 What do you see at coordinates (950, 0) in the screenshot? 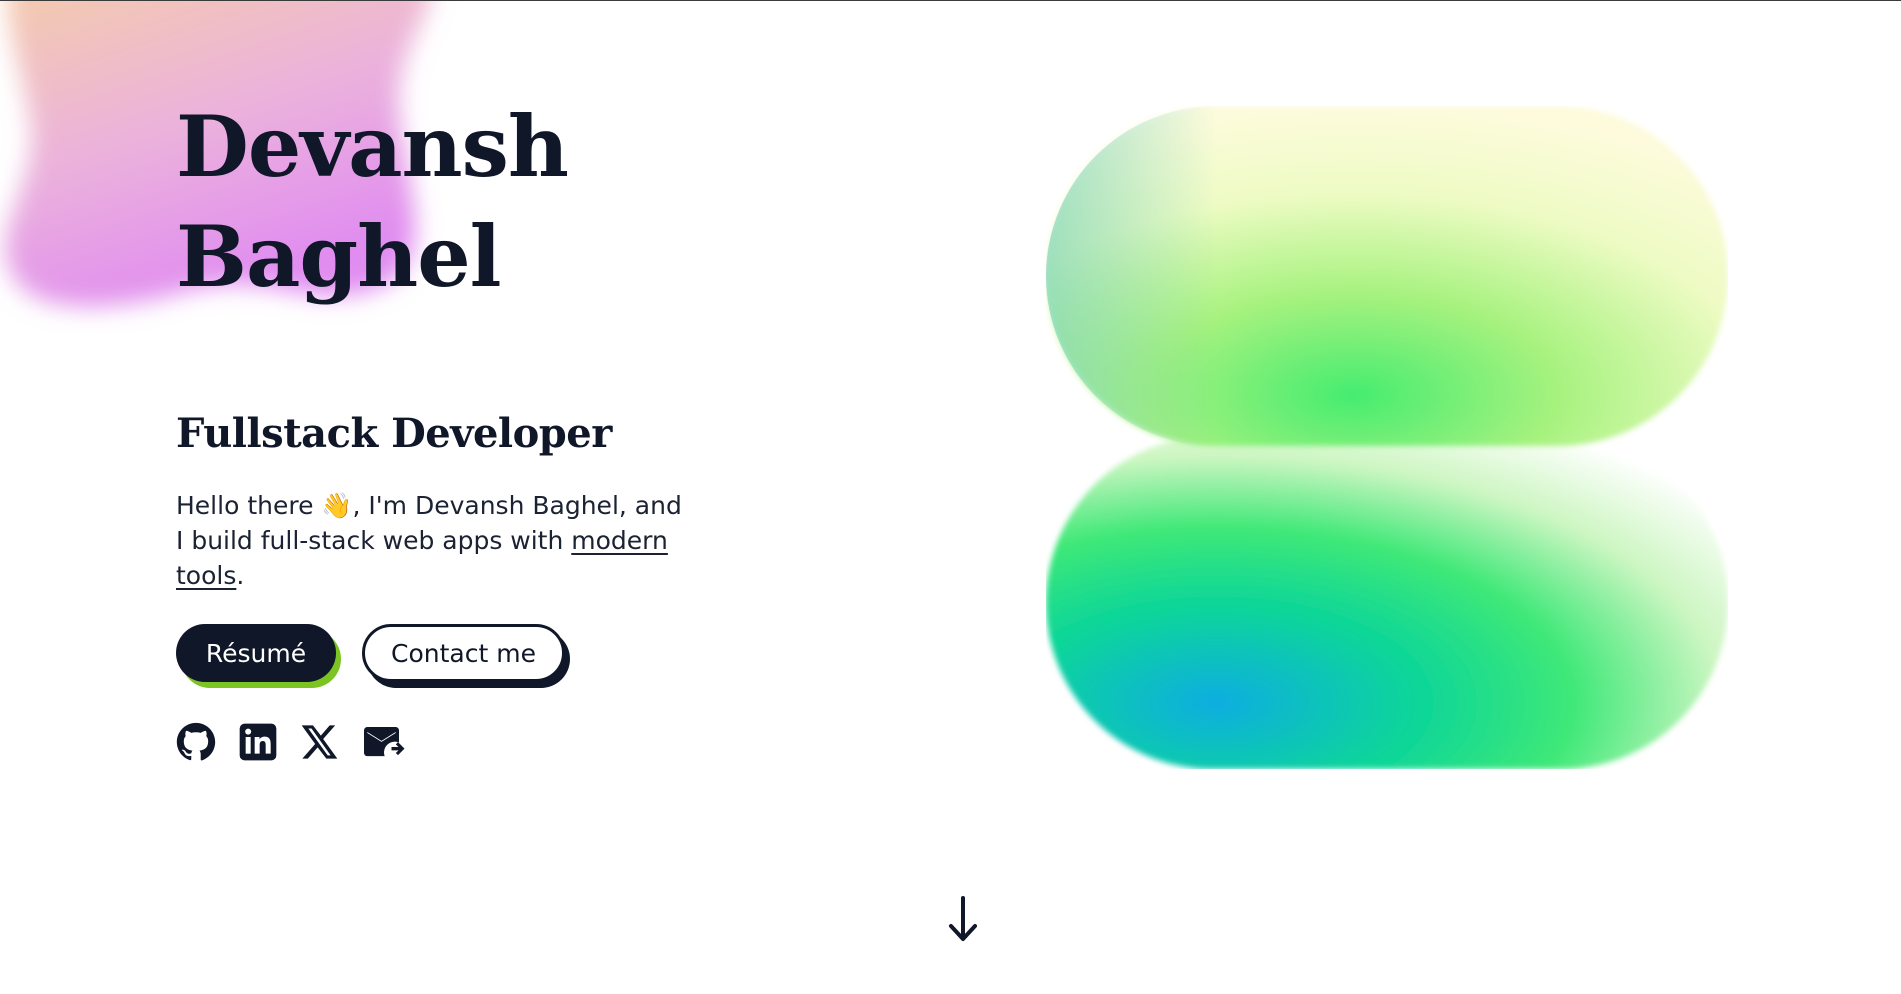
I see `top-border` at bounding box center [950, 0].